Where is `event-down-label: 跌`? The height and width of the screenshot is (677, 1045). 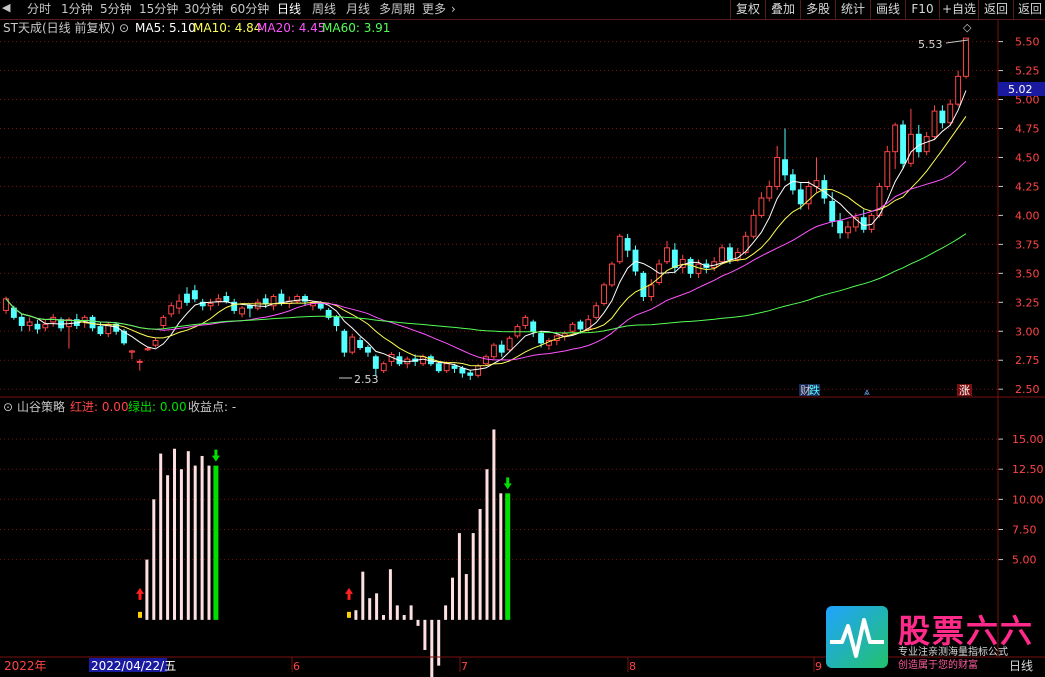
event-down-label: 跌 is located at coordinates (814, 390).